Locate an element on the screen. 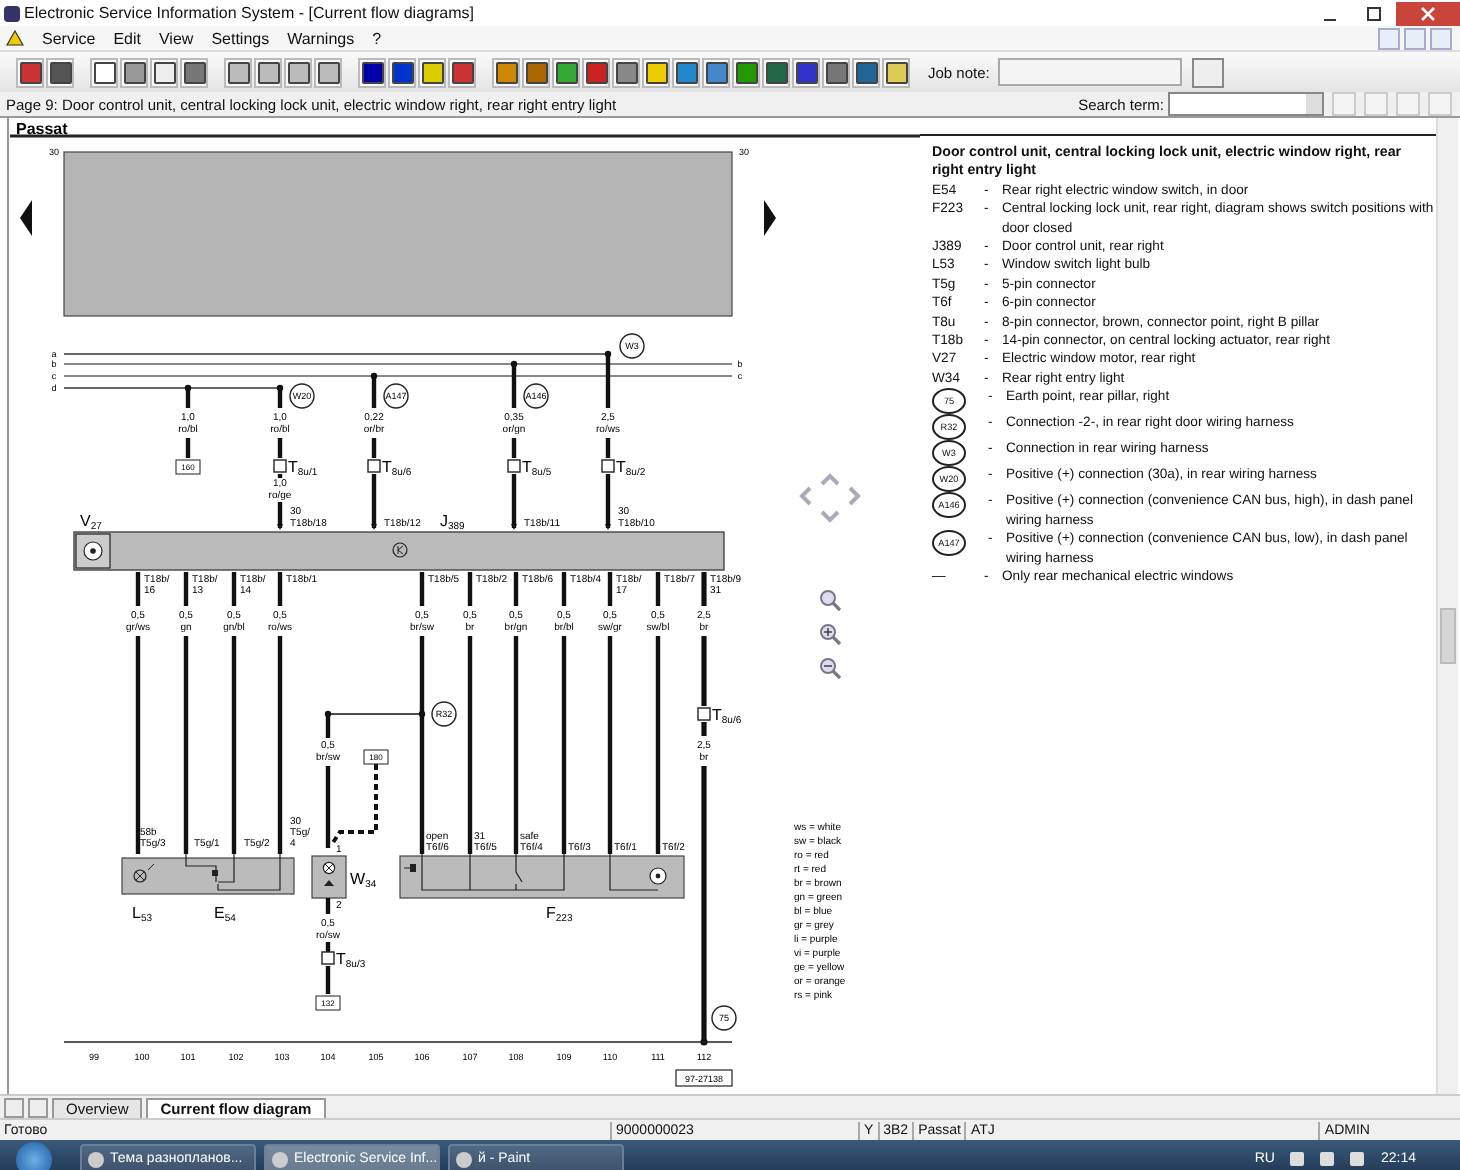 The image size is (1460, 1170). menu-item: Service is located at coordinates (69, 38).